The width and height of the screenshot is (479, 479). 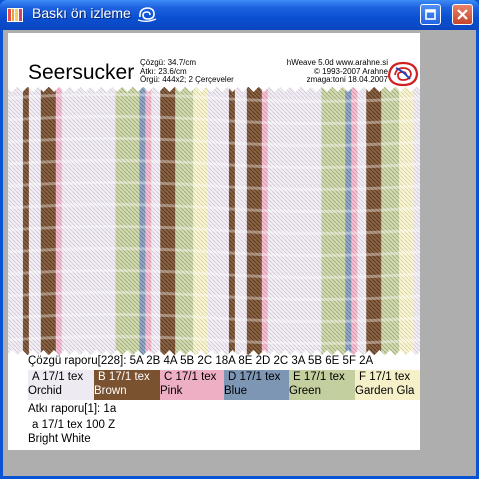 What do you see at coordinates (147, 14) in the screenshot?
I see `swirl-icon` at bounding box center [147, 14].